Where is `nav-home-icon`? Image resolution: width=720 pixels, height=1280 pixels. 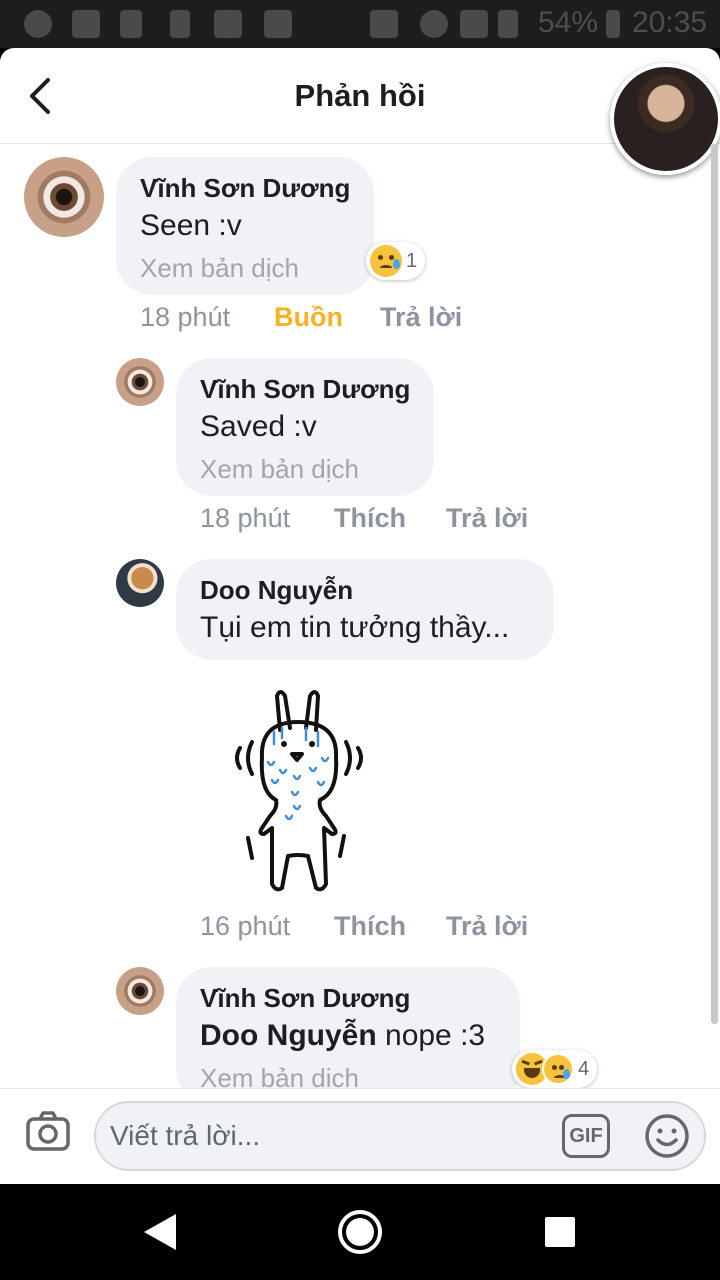 nav-home-icon is located at coordinates (360, 1232).